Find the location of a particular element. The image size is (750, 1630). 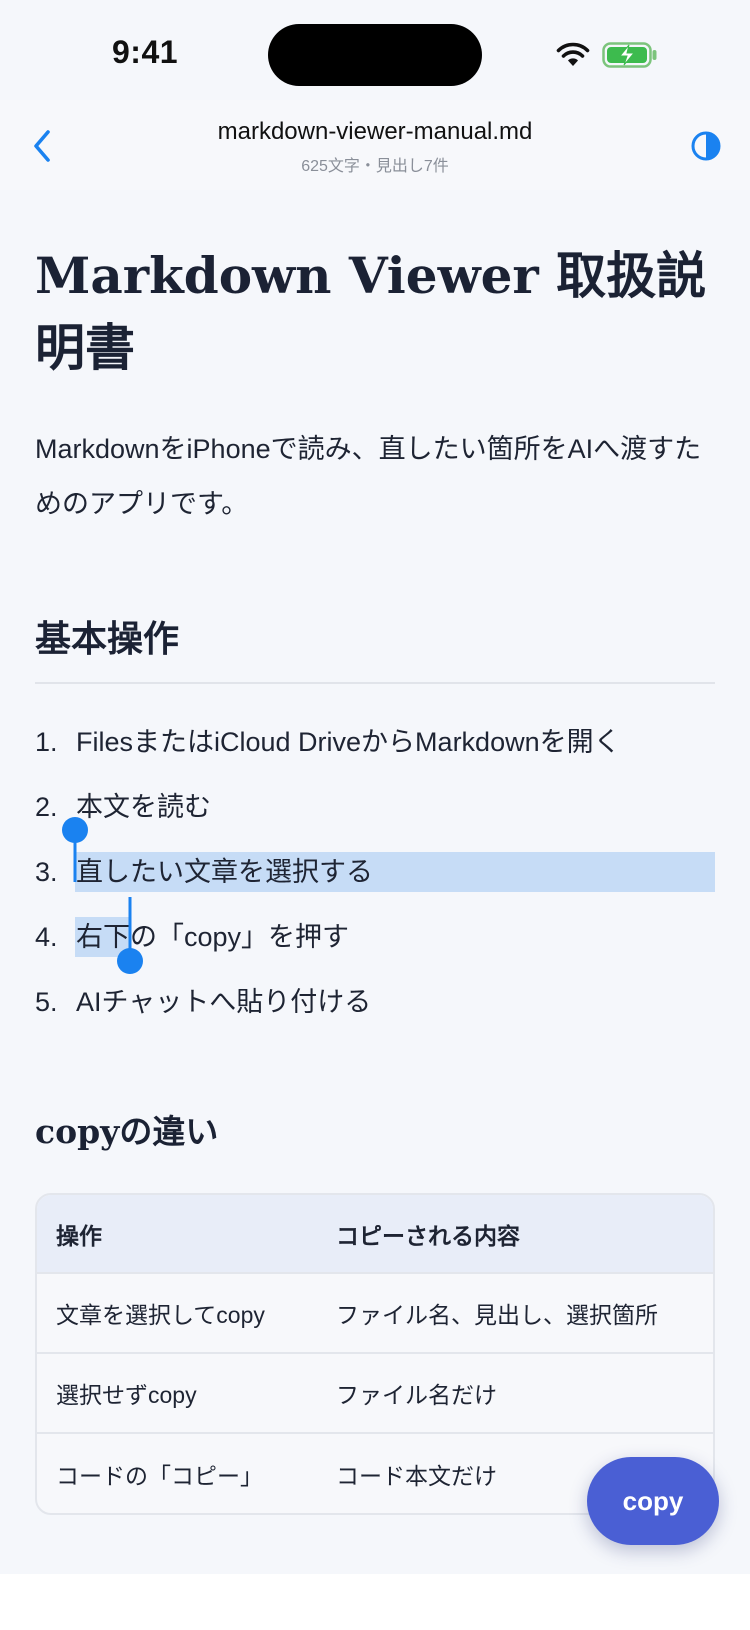

document-title: Markdown Viewer 取扱説明書 is located at coordinates (371, 311).